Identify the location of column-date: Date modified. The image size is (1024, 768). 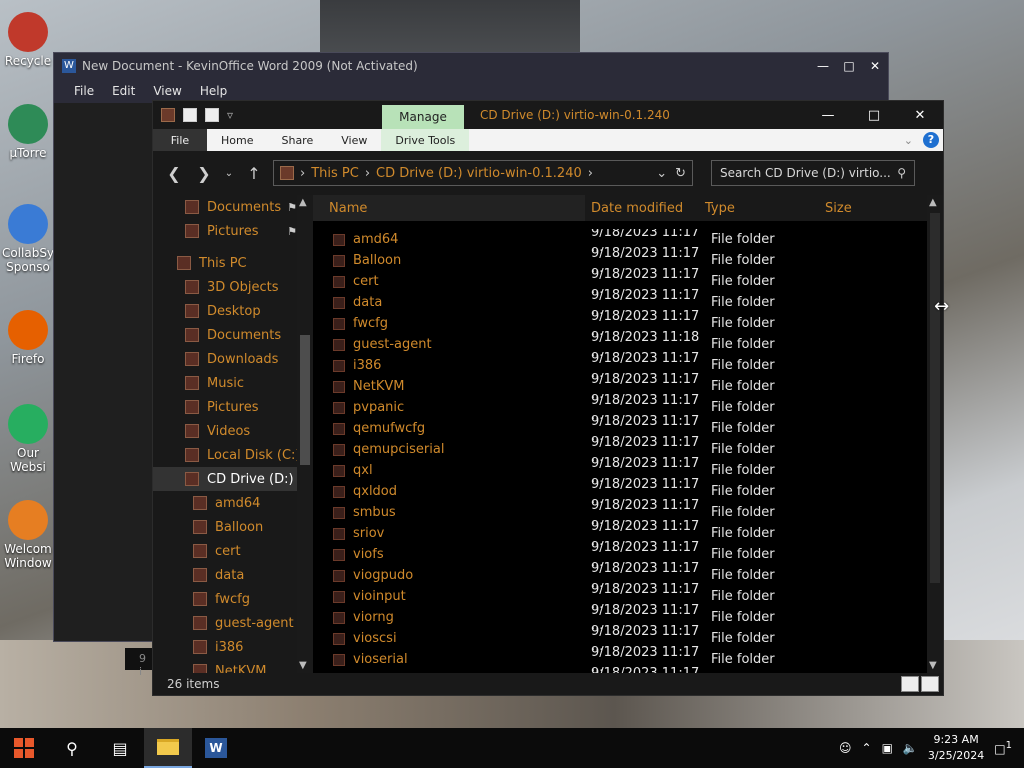
(645, 208).